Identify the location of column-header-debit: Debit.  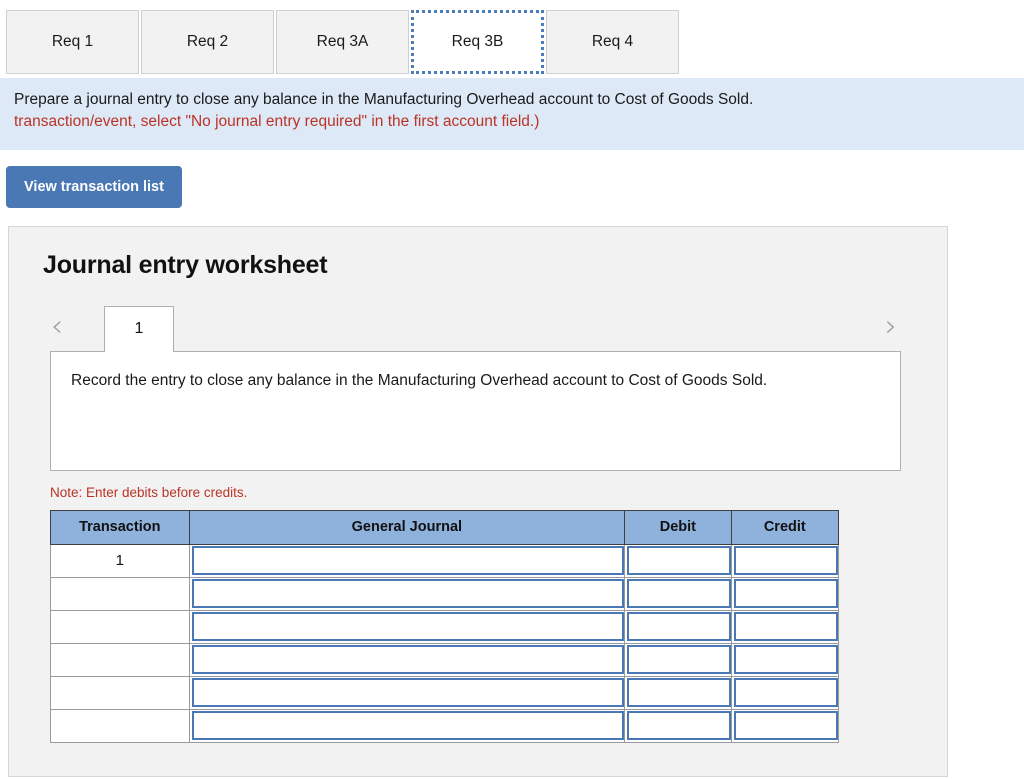
(678, 527).